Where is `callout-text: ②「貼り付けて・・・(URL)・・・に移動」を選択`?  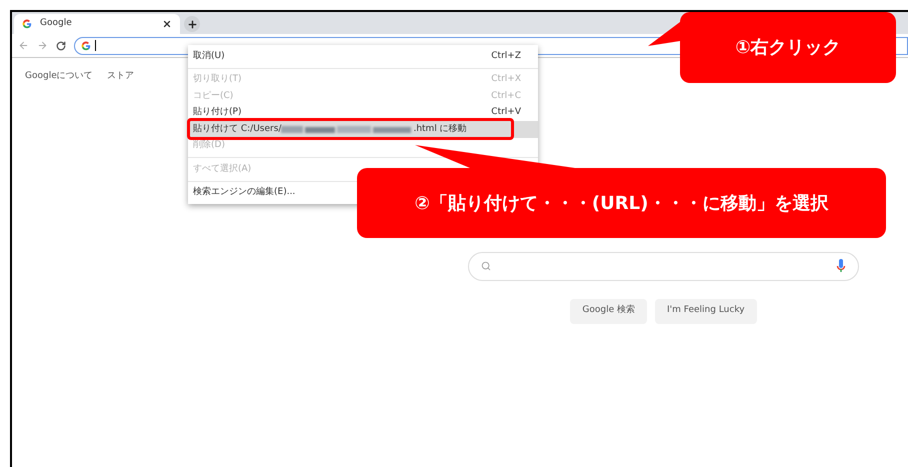 callout-text: ②「貼り付けて・・・(URL)・・・に移動」を選択 is located at coordinates (621, 204).